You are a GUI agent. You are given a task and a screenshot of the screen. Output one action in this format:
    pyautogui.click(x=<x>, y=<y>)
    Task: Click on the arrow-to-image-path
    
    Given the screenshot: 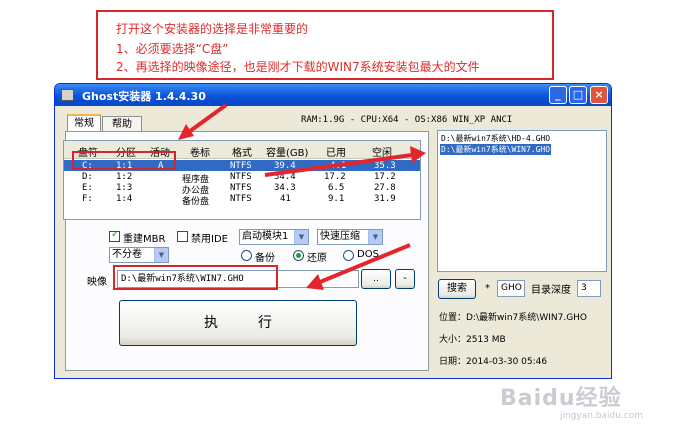 What is the action you would take?
    pyautogui.click(x=365, y=263)
    